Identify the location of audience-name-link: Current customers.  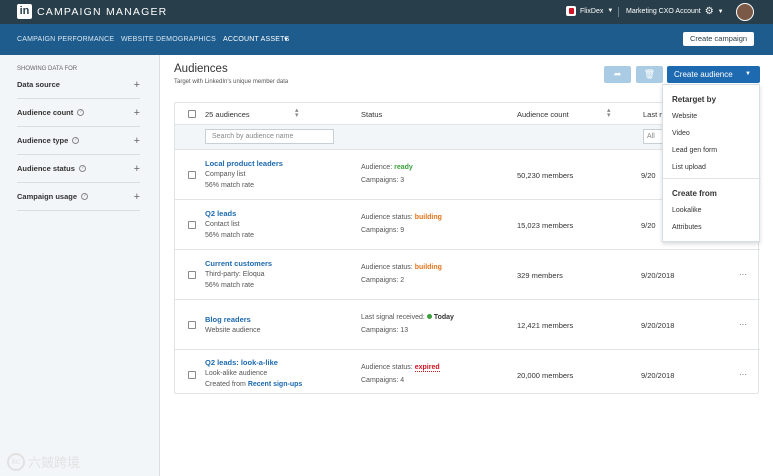
(238, 263).